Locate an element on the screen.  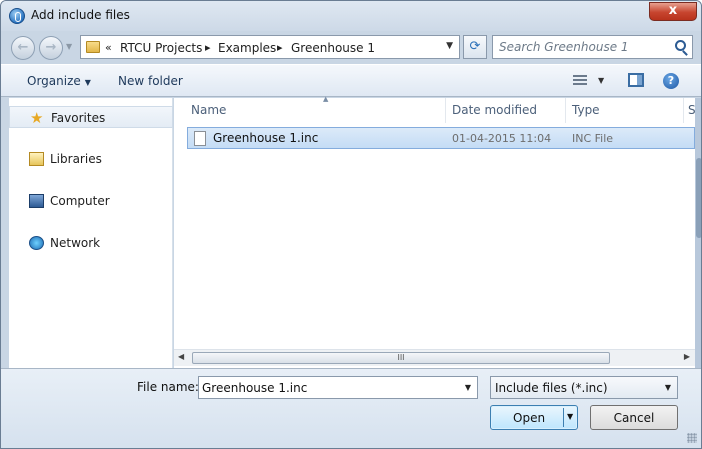
open-options-icon: ▼ is located at coordinates (570, 416).